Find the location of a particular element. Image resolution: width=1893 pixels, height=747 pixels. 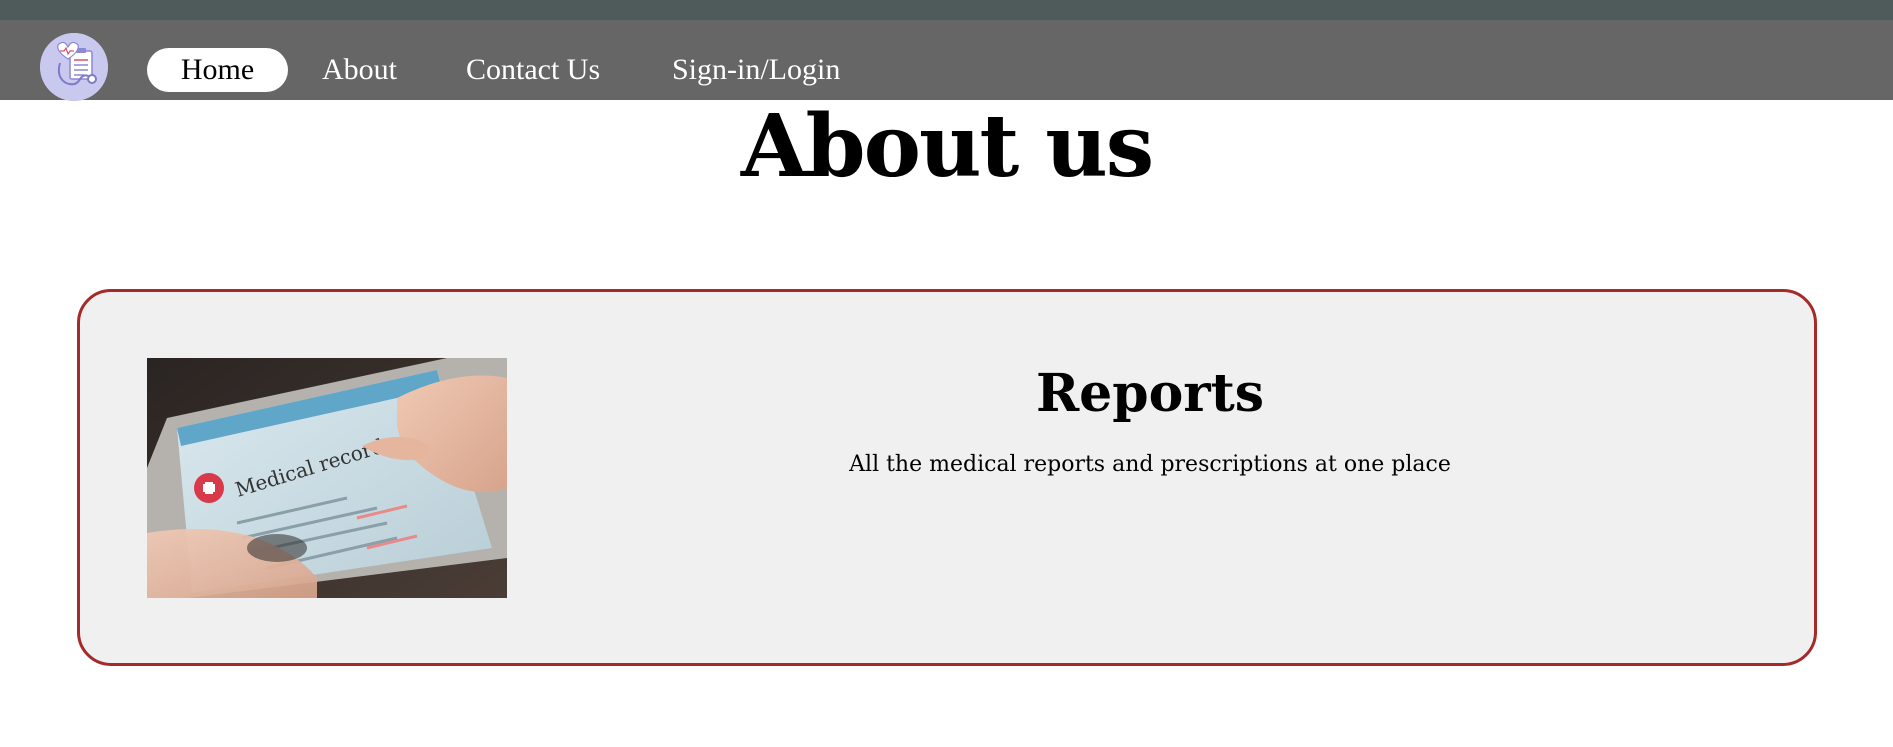

card-heading: Reports is located at coordinates (1150, 393).